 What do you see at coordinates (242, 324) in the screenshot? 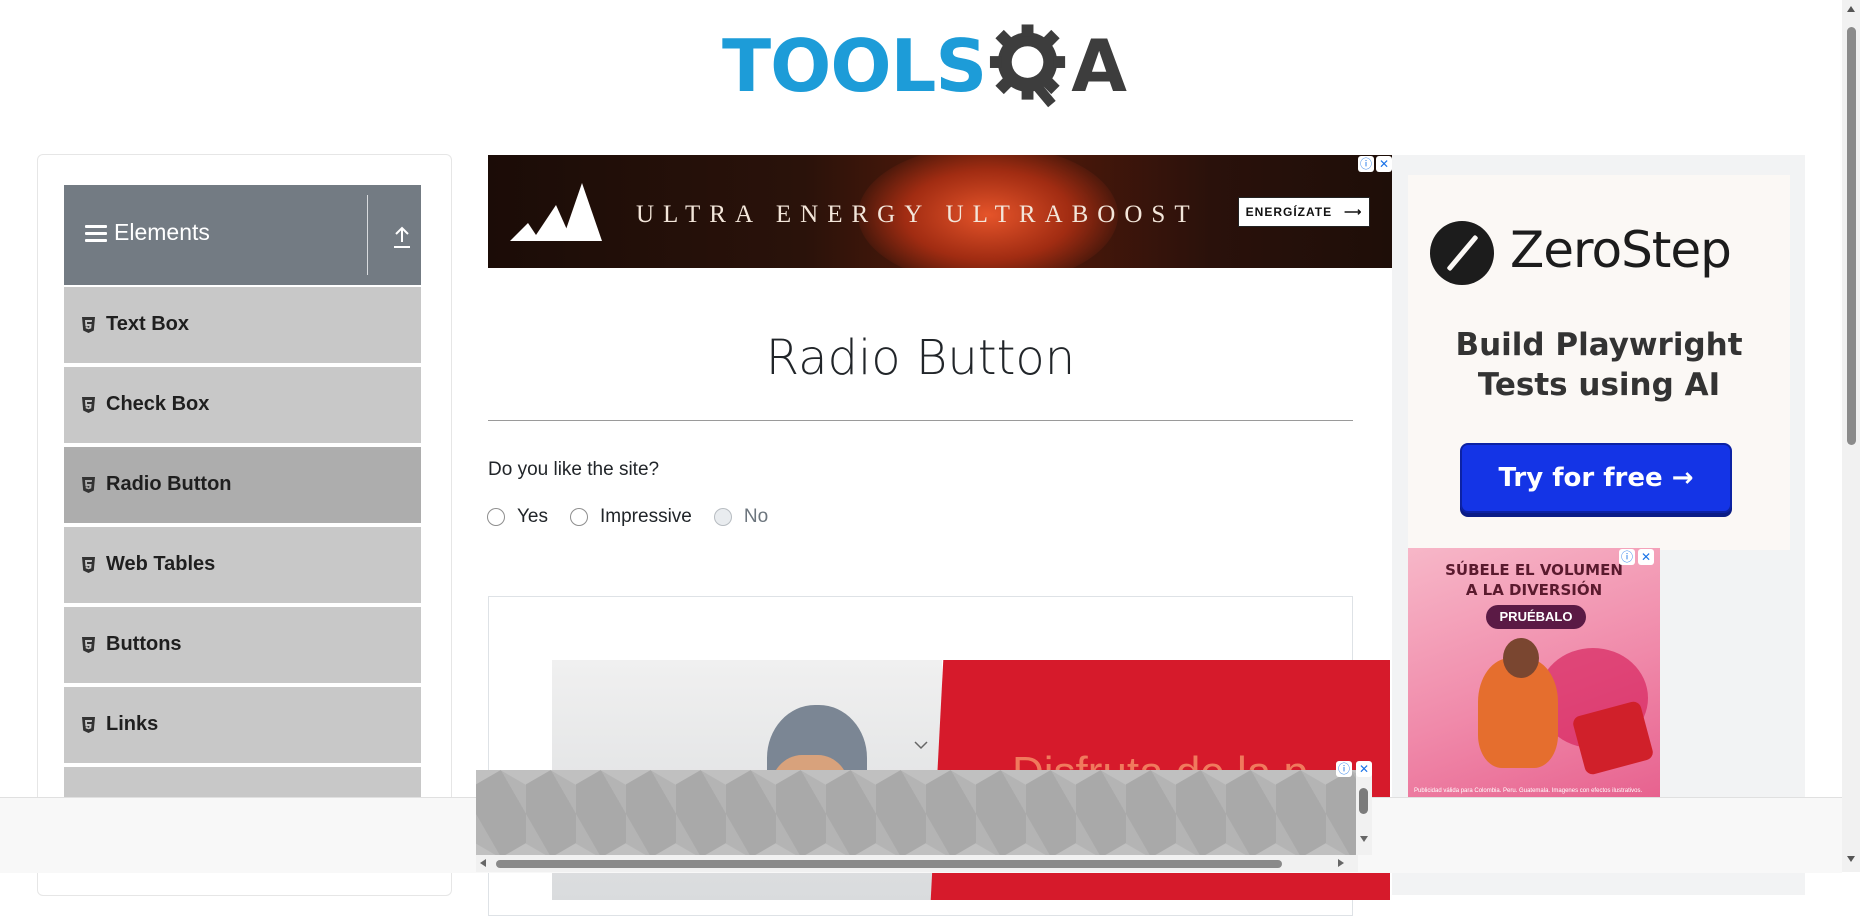
I see `sidebar-item-text-box: Text Box` at bounding box center [242, 324].